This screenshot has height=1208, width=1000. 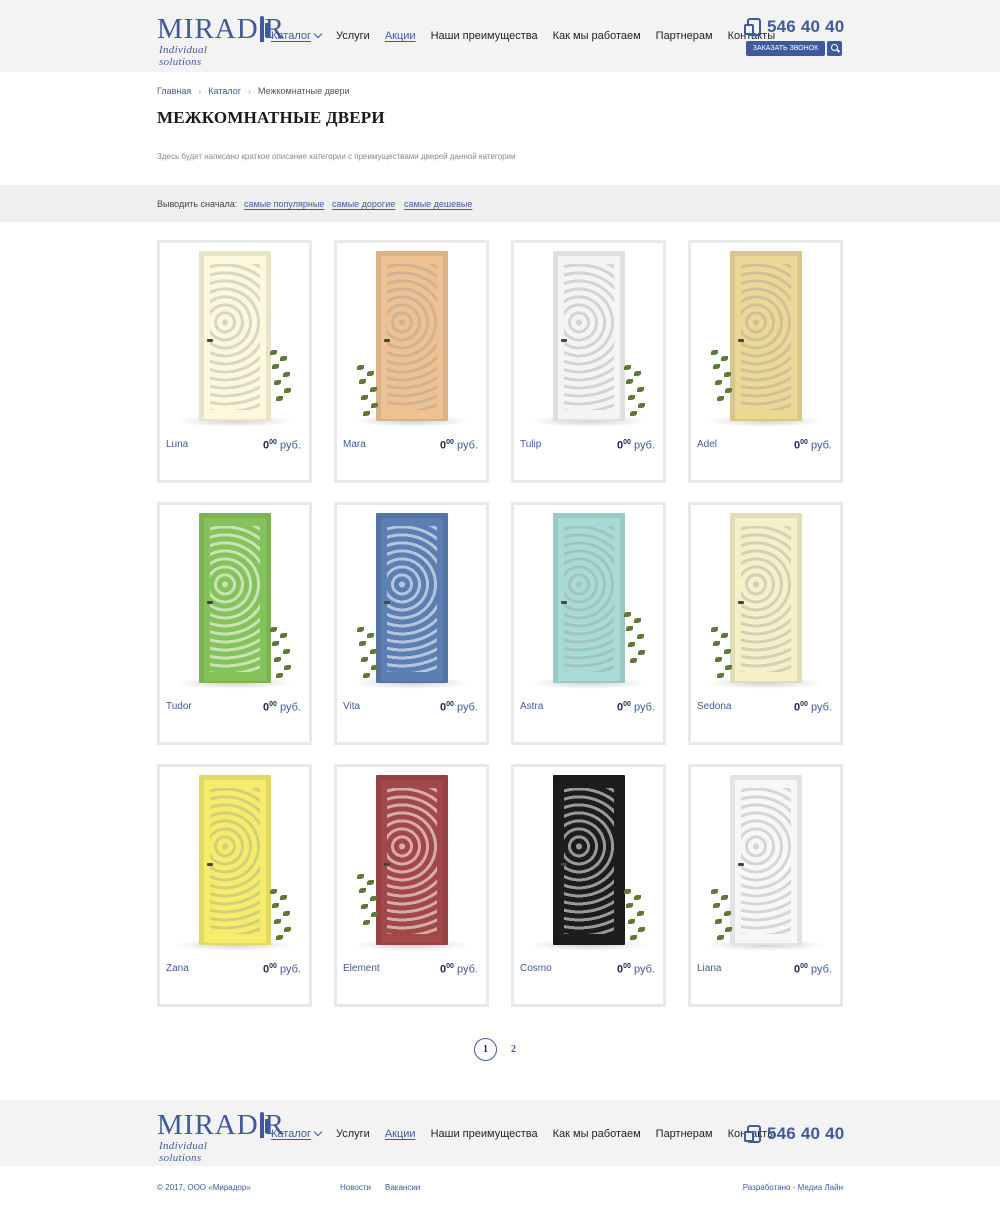 What do you see at coordinates (363, 204) in the screenshot?
I see `sort-expensive: самые дорогие` at bounding box center [363, 204].